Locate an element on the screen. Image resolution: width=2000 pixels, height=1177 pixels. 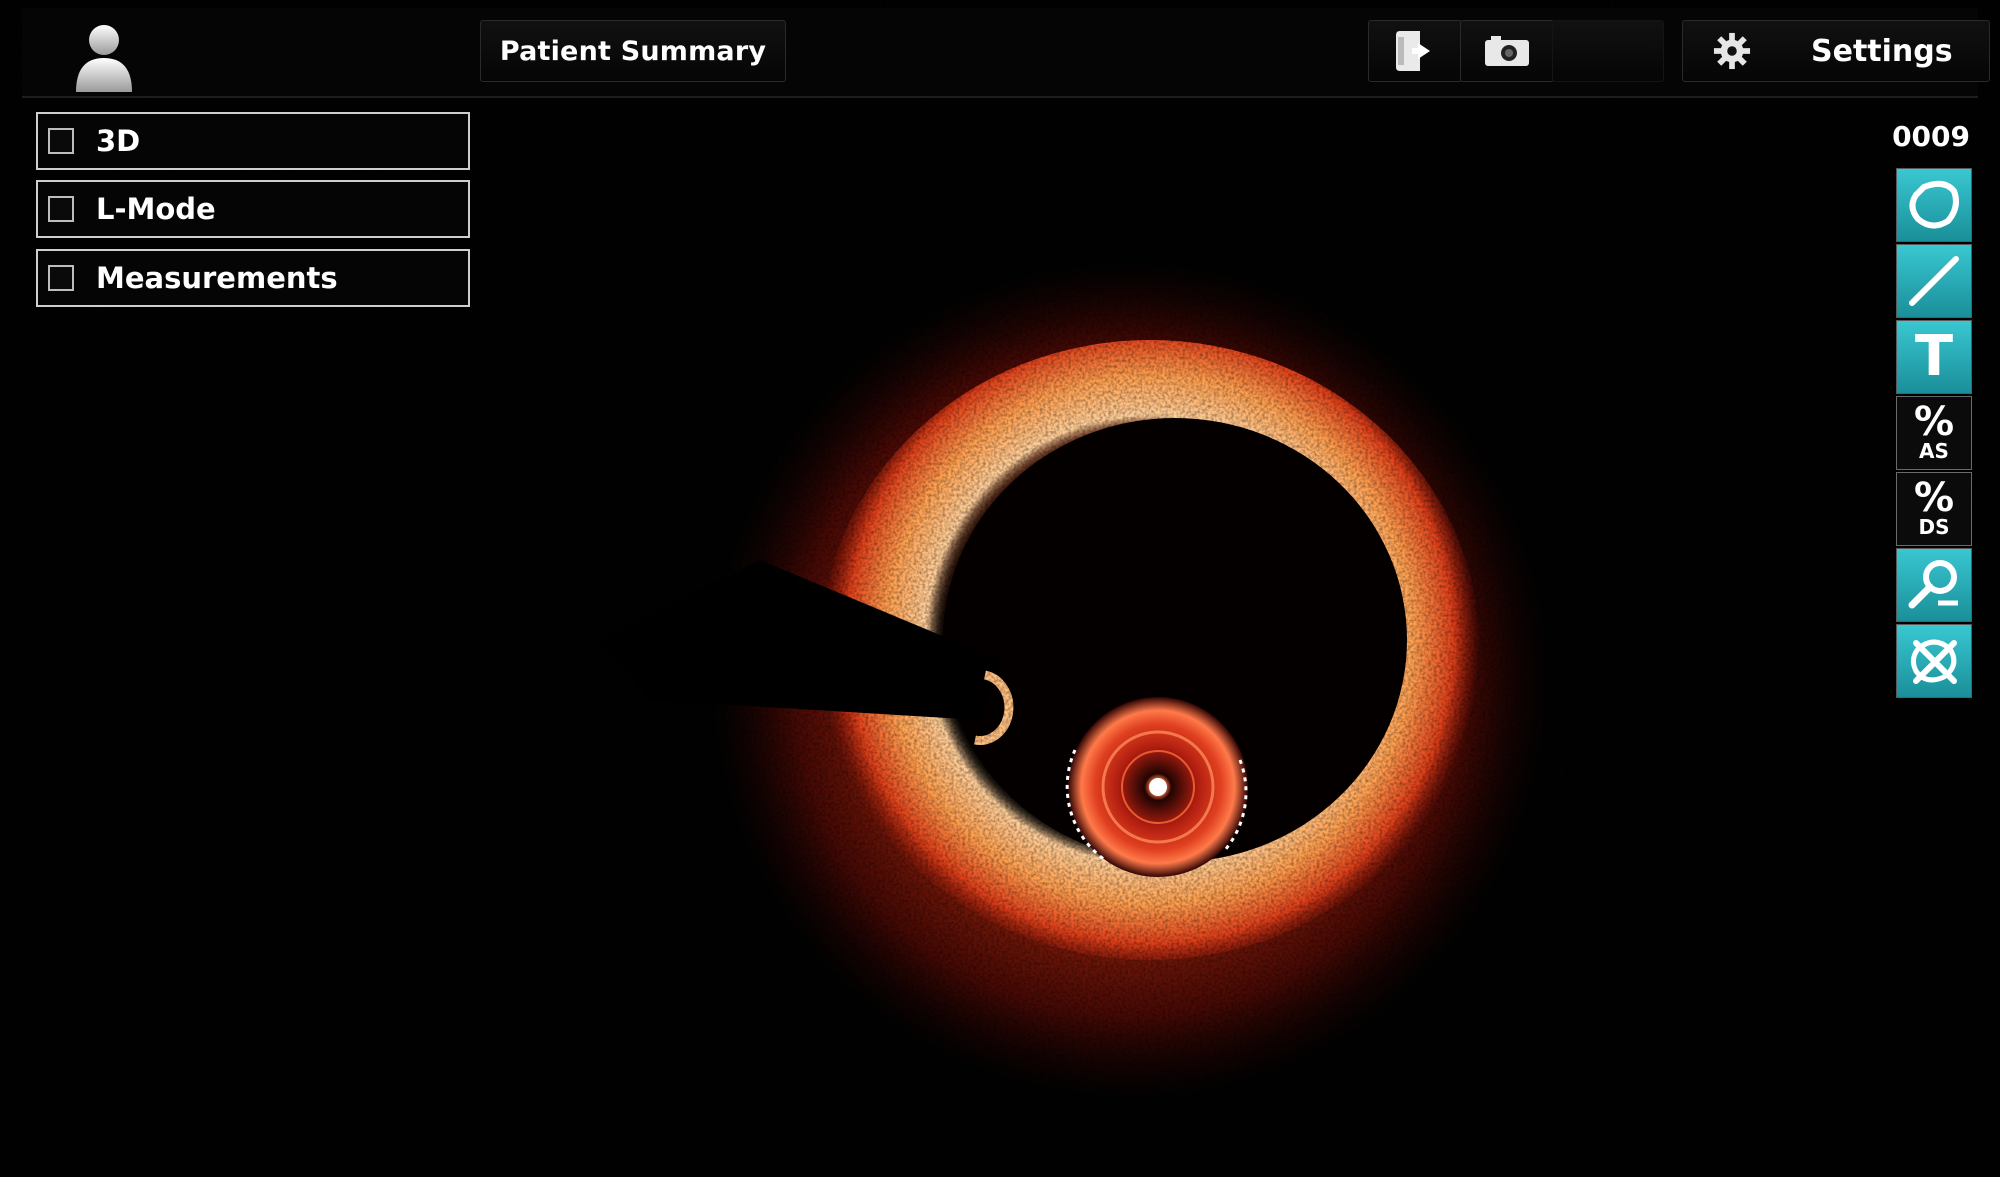
freehand-area-icon is located at coordinates (1934, 204).